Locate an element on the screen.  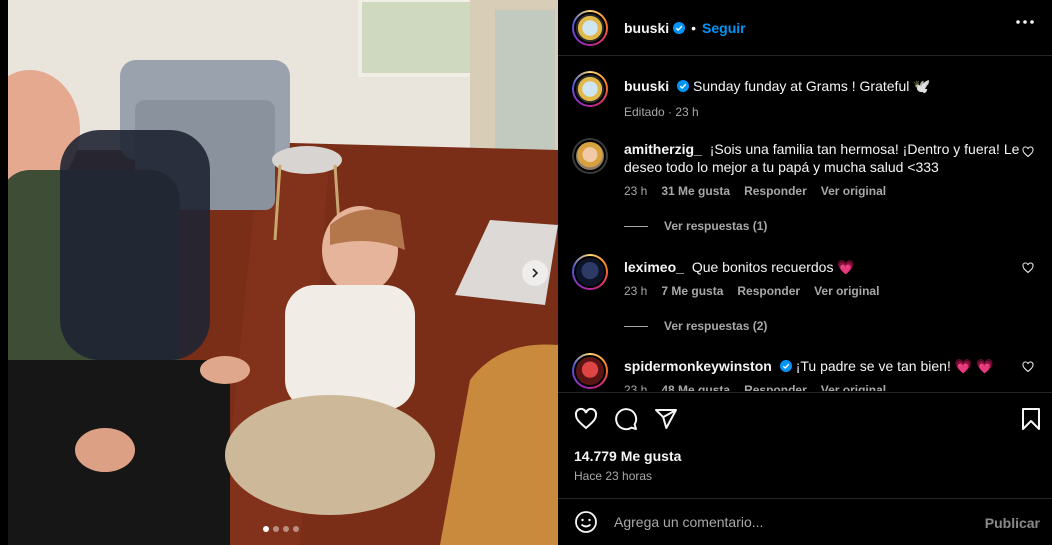
post-header: buuski • Seguir is located at coordinates (805, 28).